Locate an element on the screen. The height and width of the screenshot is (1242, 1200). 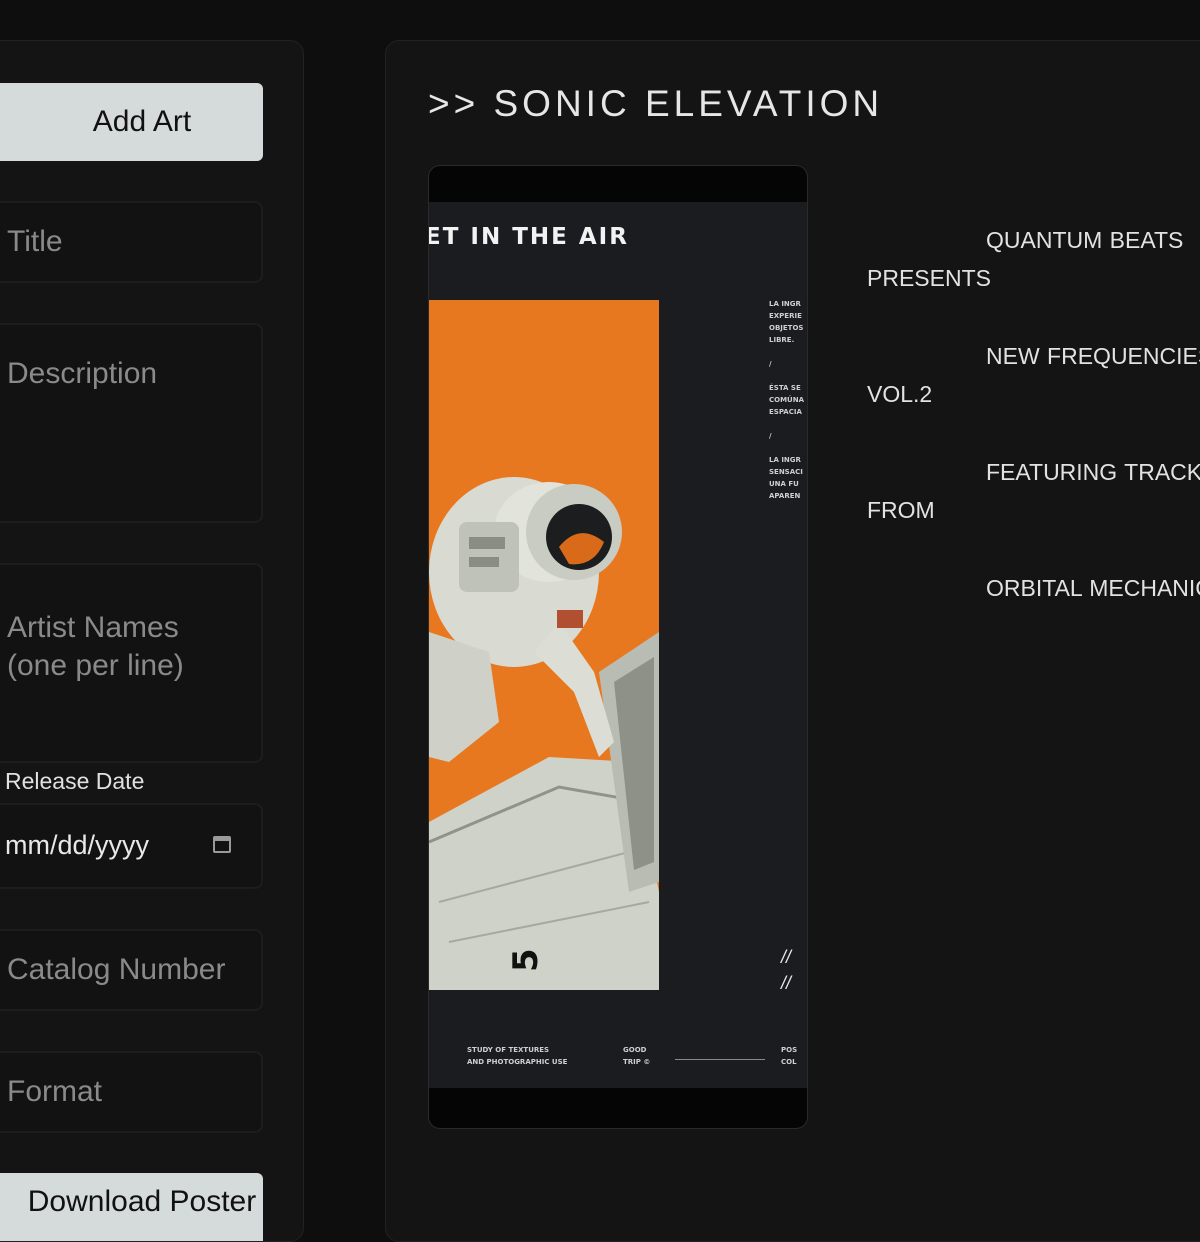
poster-slashes: // // is located at coordinates (786, 970).